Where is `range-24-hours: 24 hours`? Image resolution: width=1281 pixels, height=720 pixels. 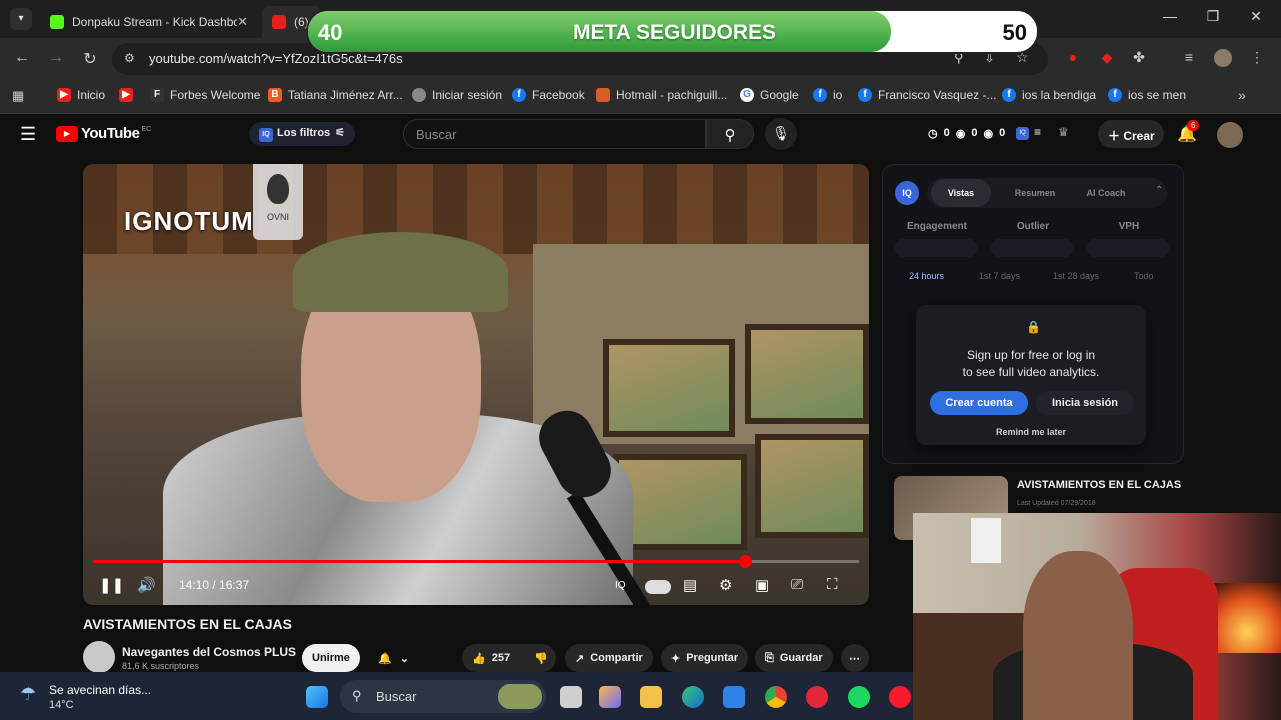
range-24-hours: 24 hours is located at coordinates (926, 276).